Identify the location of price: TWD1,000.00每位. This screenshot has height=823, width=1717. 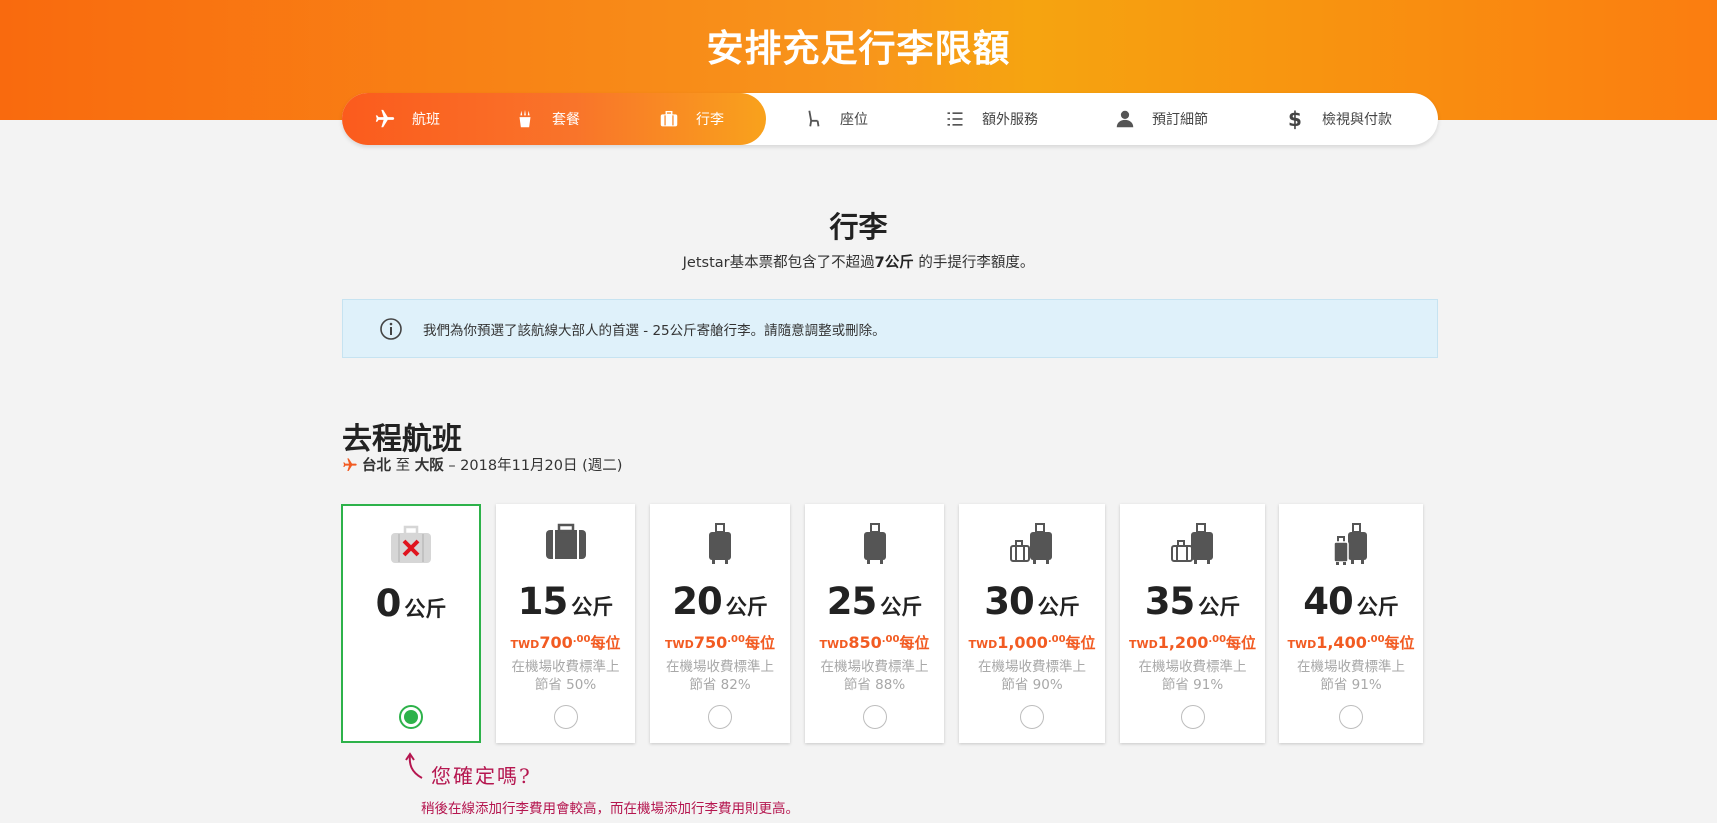
(1032, 642).